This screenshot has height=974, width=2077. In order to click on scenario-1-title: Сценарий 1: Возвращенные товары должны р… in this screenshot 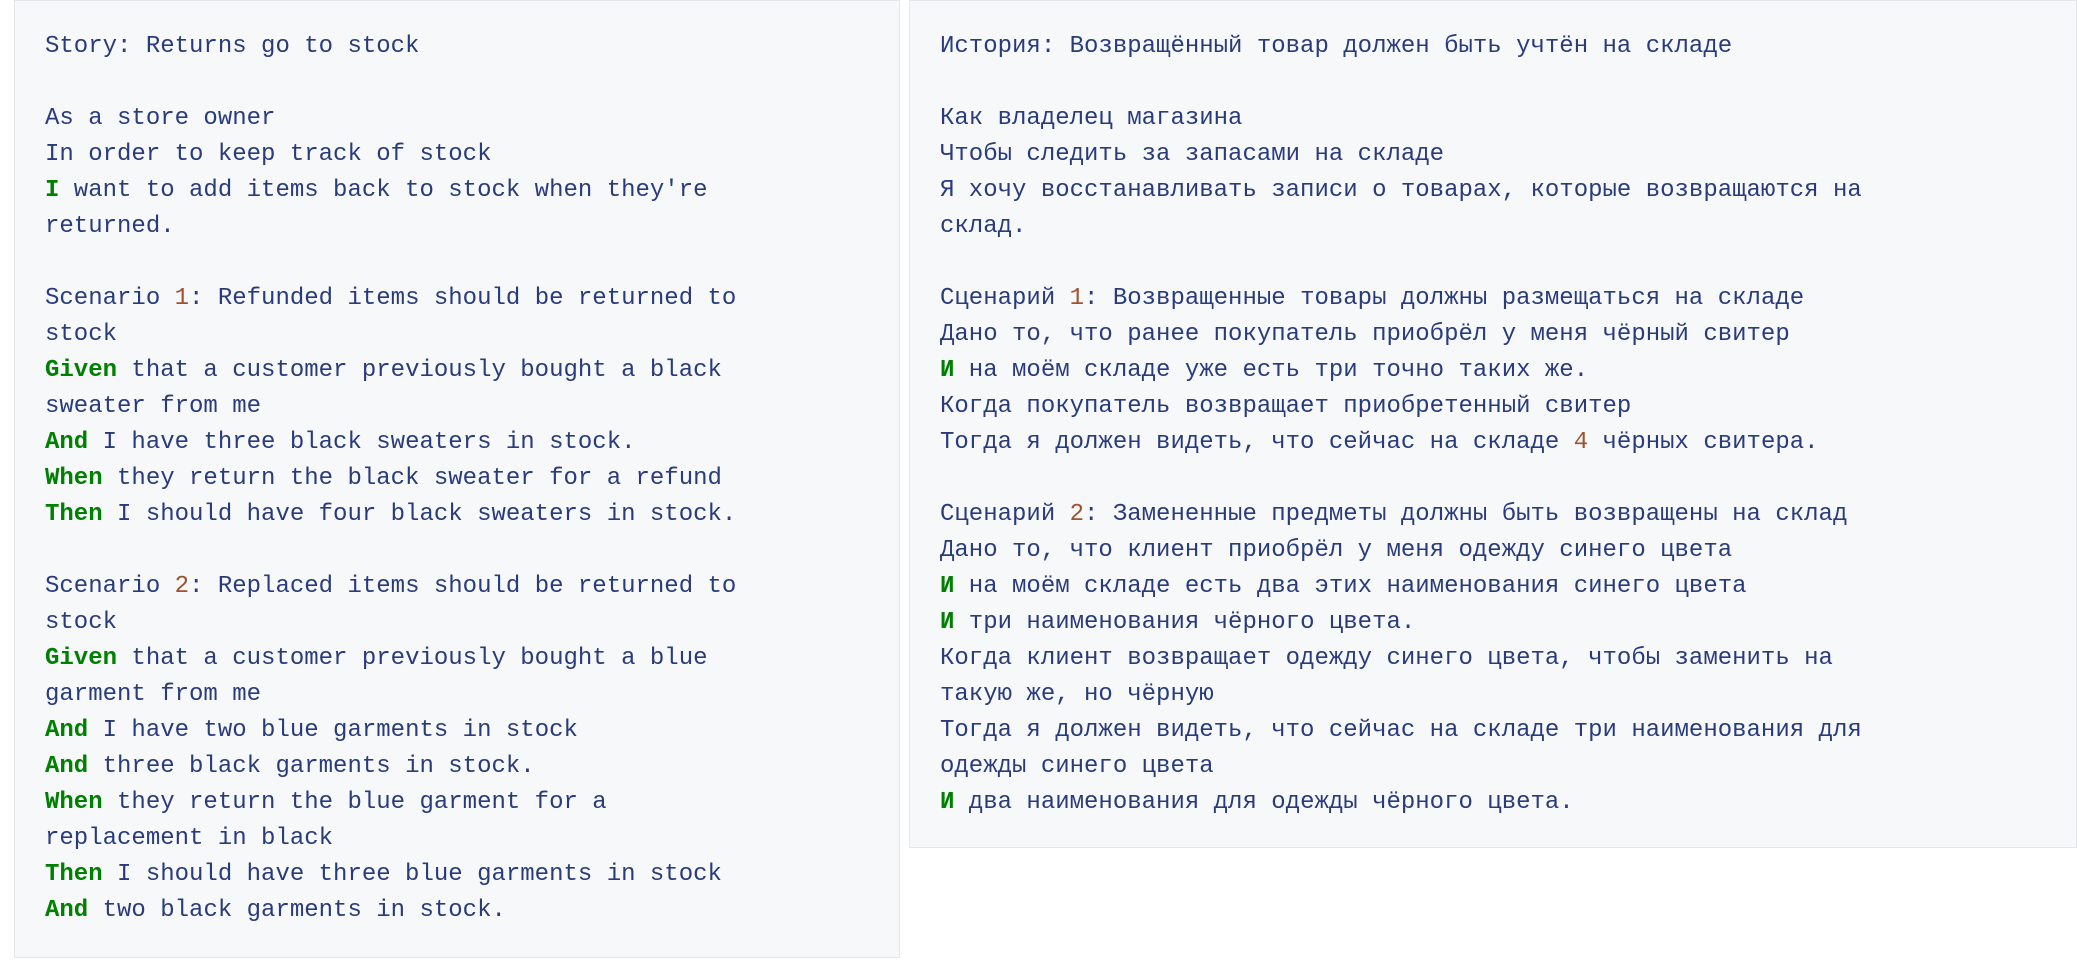, I will do `click(1493, 299)`.